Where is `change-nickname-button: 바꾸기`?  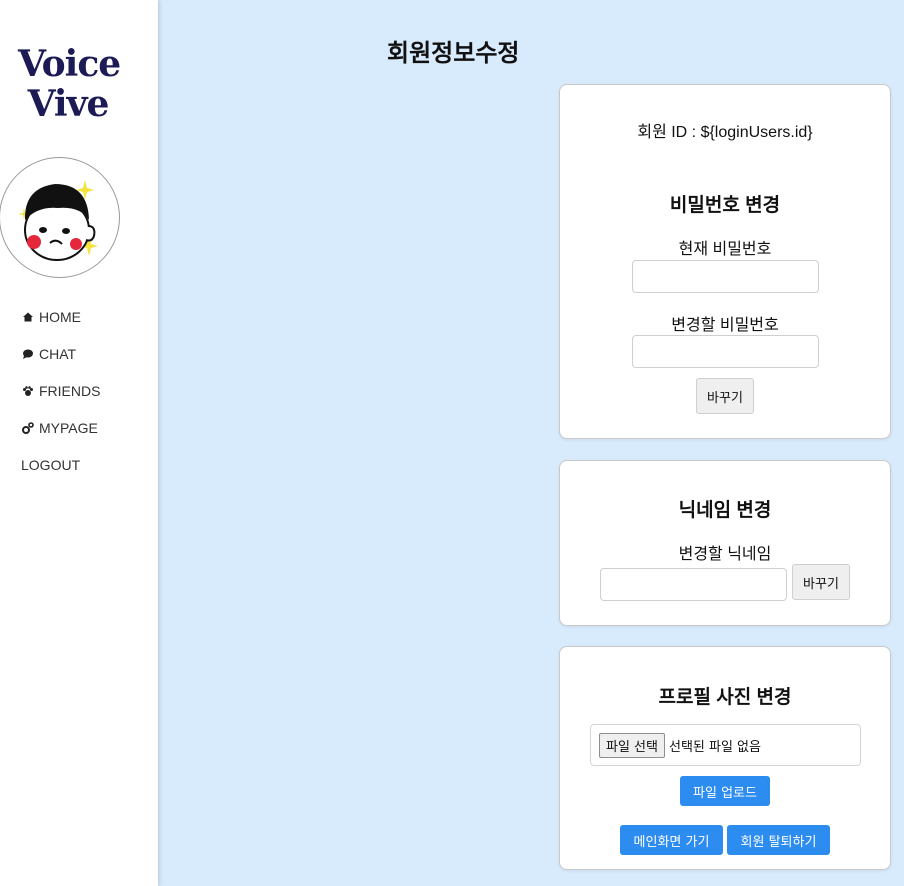 change-nickname-button: 바꾸기 is located at coordinates (821, 582).